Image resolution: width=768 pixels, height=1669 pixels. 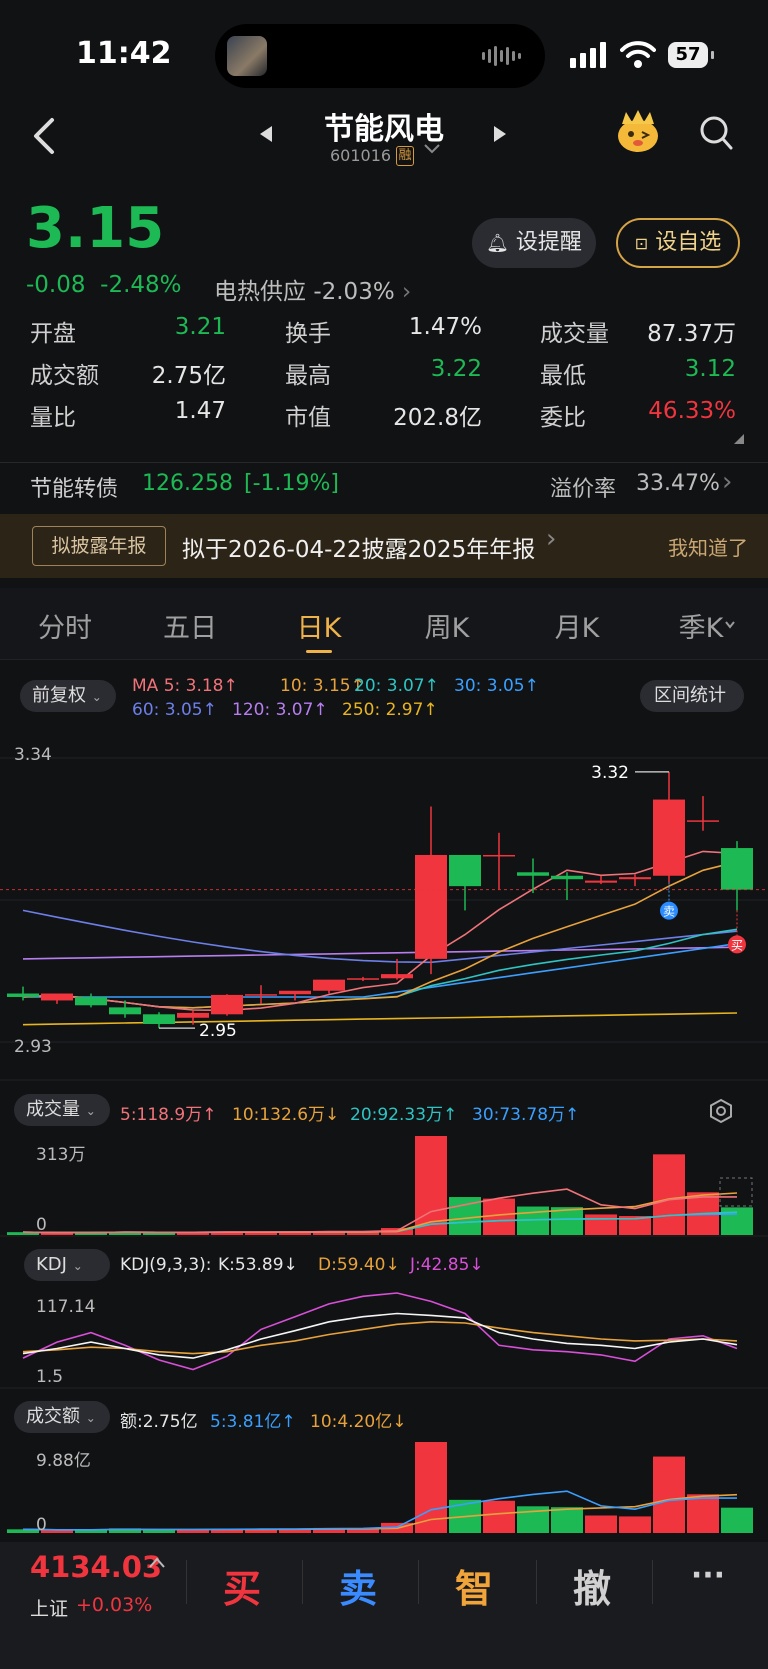 I want to click on buy-signal-label: 买, so click(x=737, y=945).